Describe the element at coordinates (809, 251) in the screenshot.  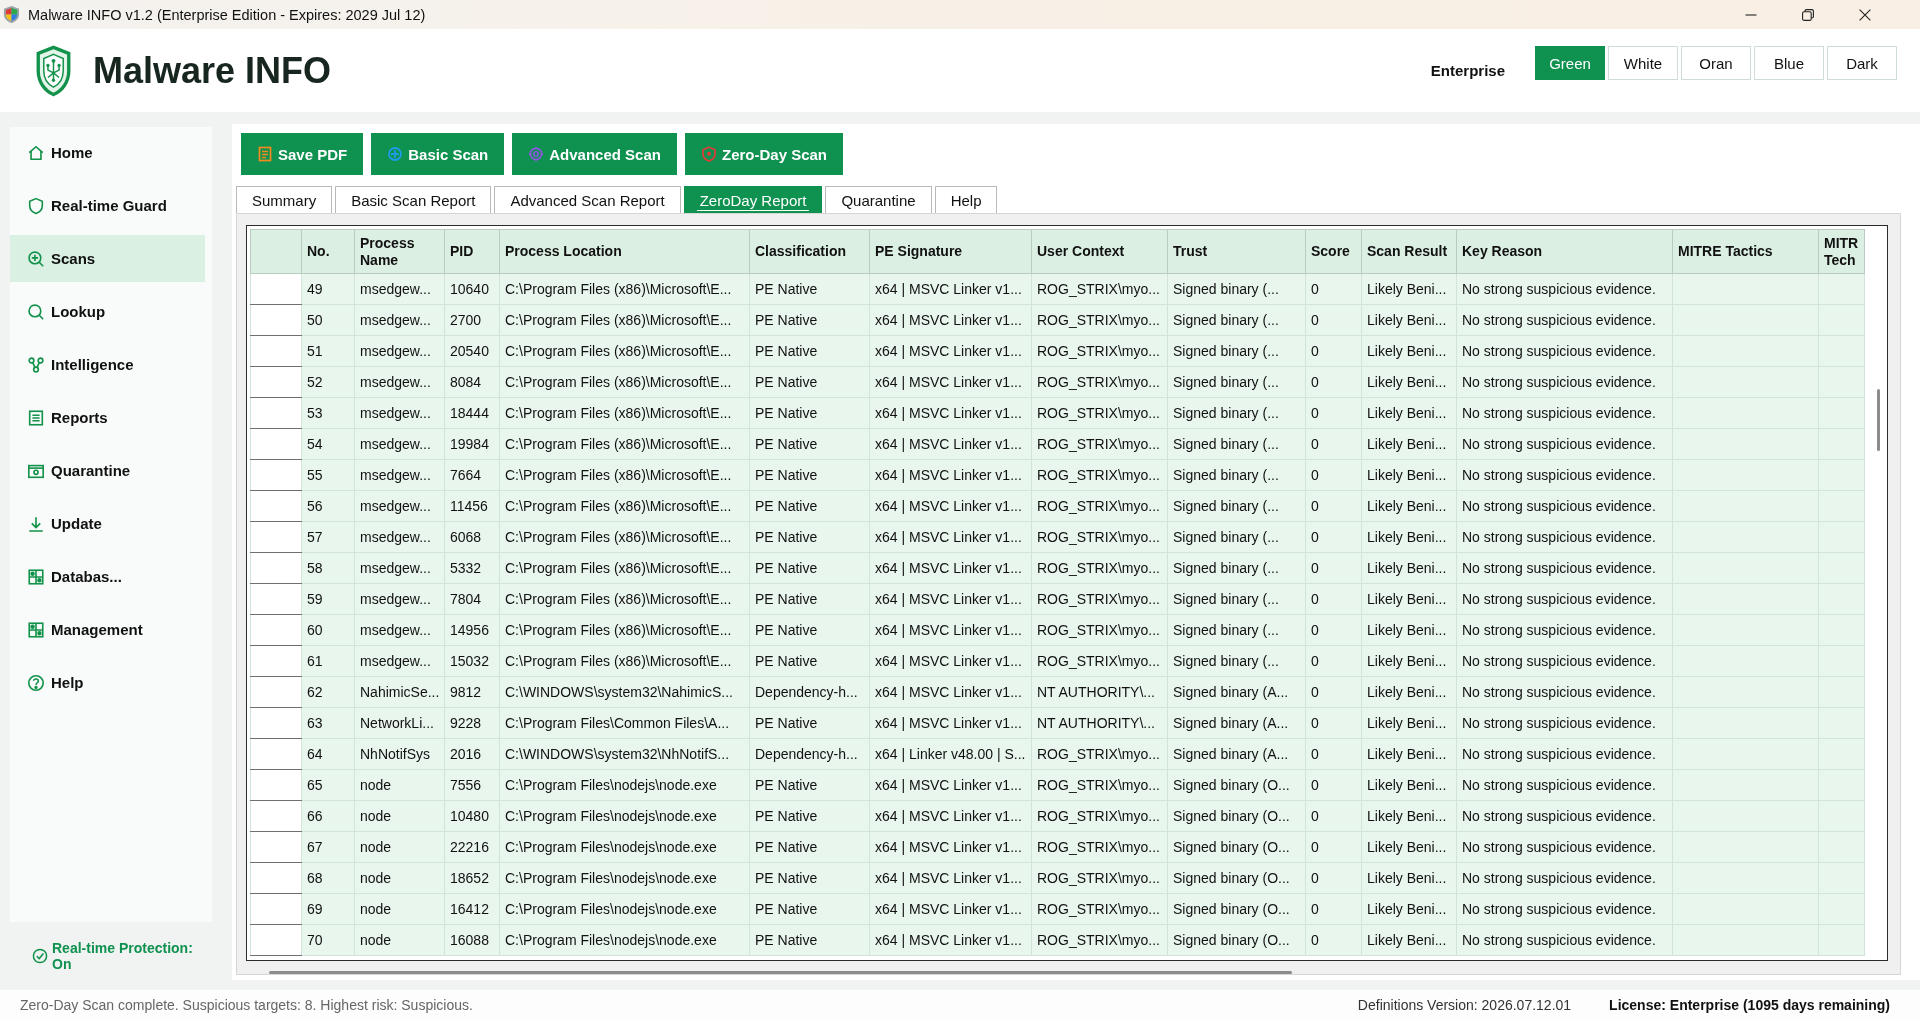
I see `column-header: Classification` at that location.